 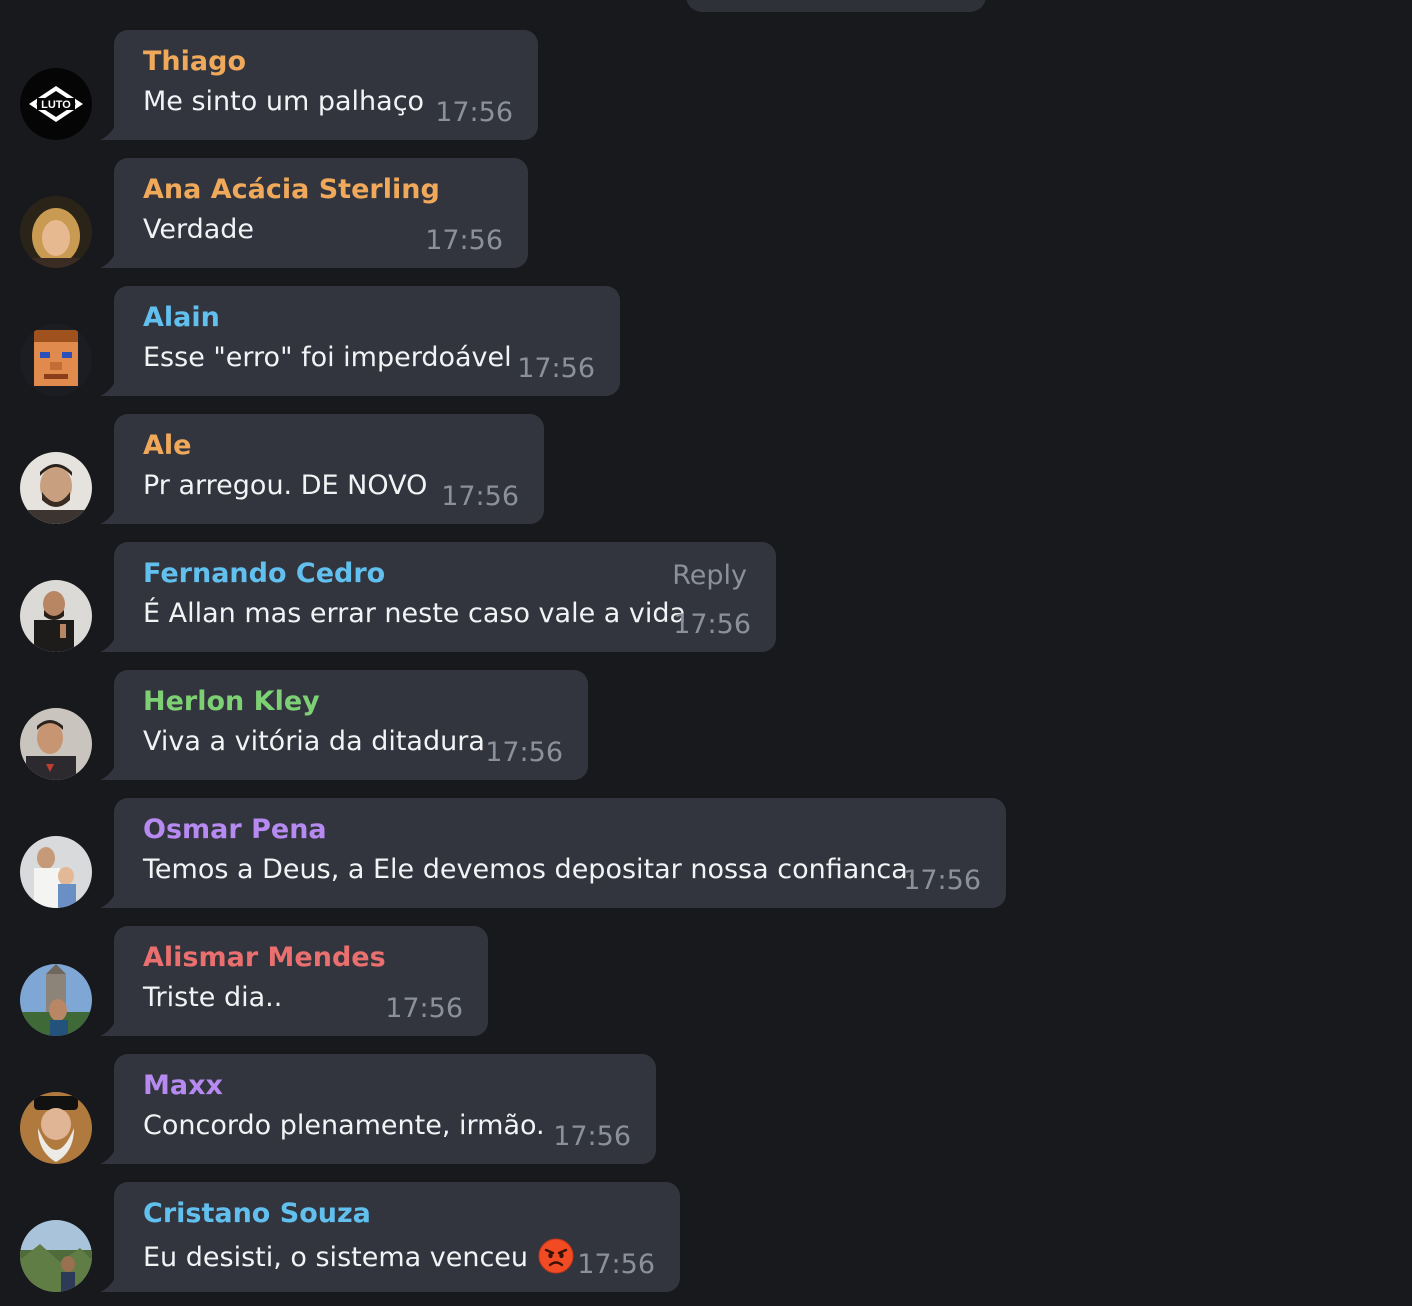 What do you see at coordinates (264, 573) in the screenshot?
I see `sender-name: Fernando Cedro` at bounding box center [264, 573].